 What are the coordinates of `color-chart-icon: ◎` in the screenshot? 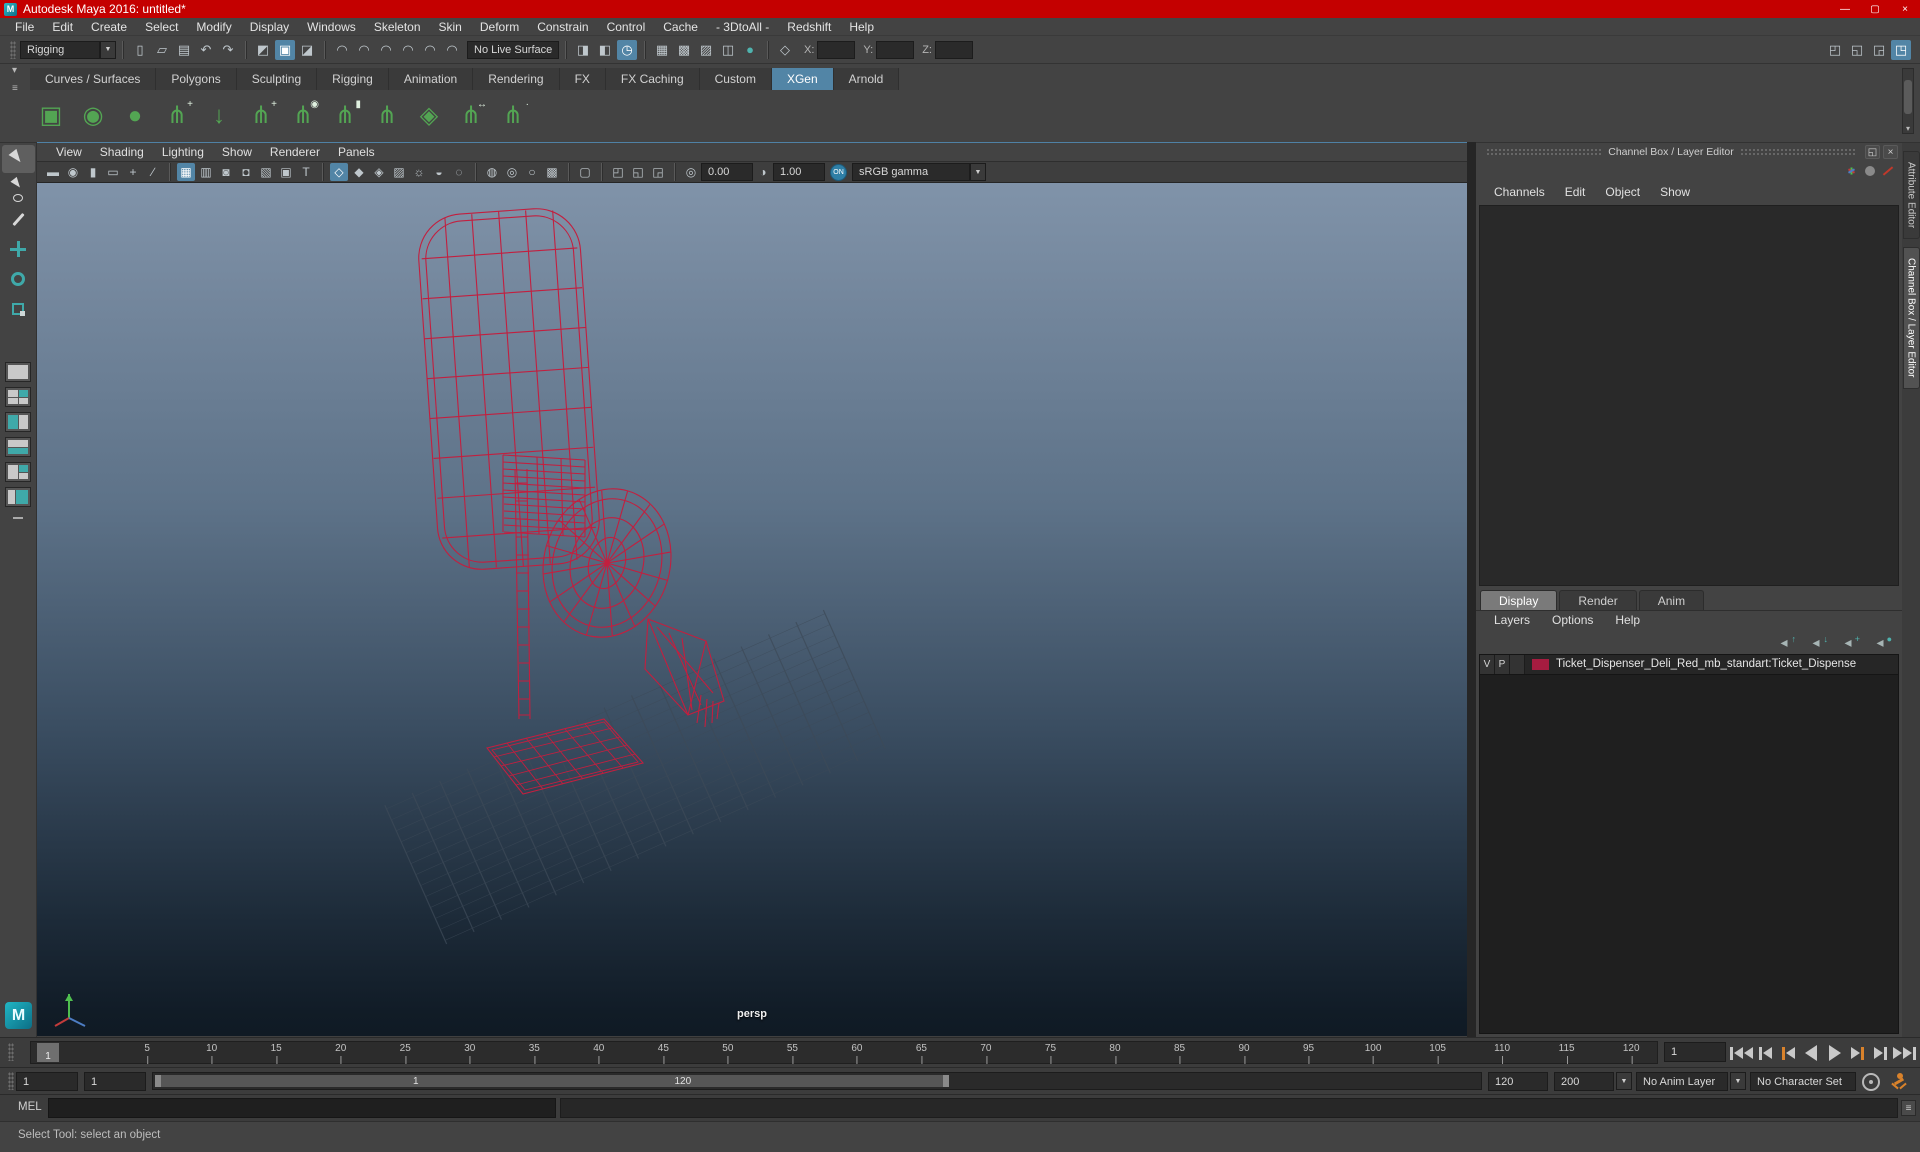 It's located at (512, 172).